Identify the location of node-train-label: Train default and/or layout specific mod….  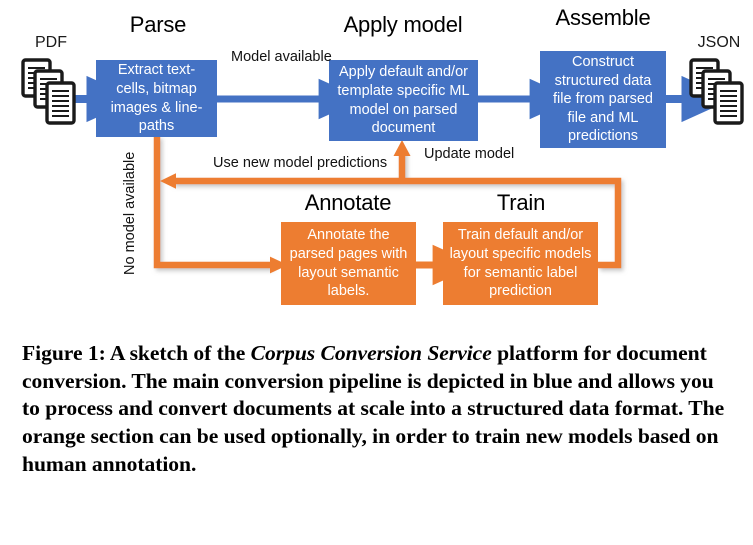
(520, 263).